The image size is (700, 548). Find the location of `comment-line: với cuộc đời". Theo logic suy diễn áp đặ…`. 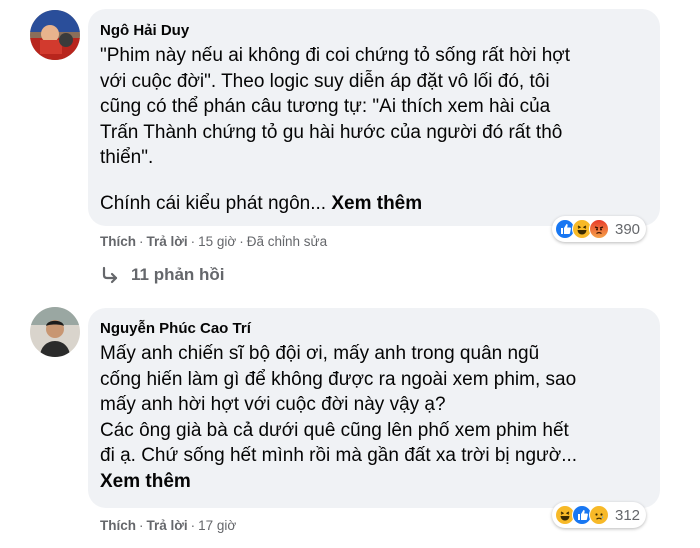

comment-line: với cuộc đời". Theo logic suy diễn áp đặ… is located at coordinates (325, 81).